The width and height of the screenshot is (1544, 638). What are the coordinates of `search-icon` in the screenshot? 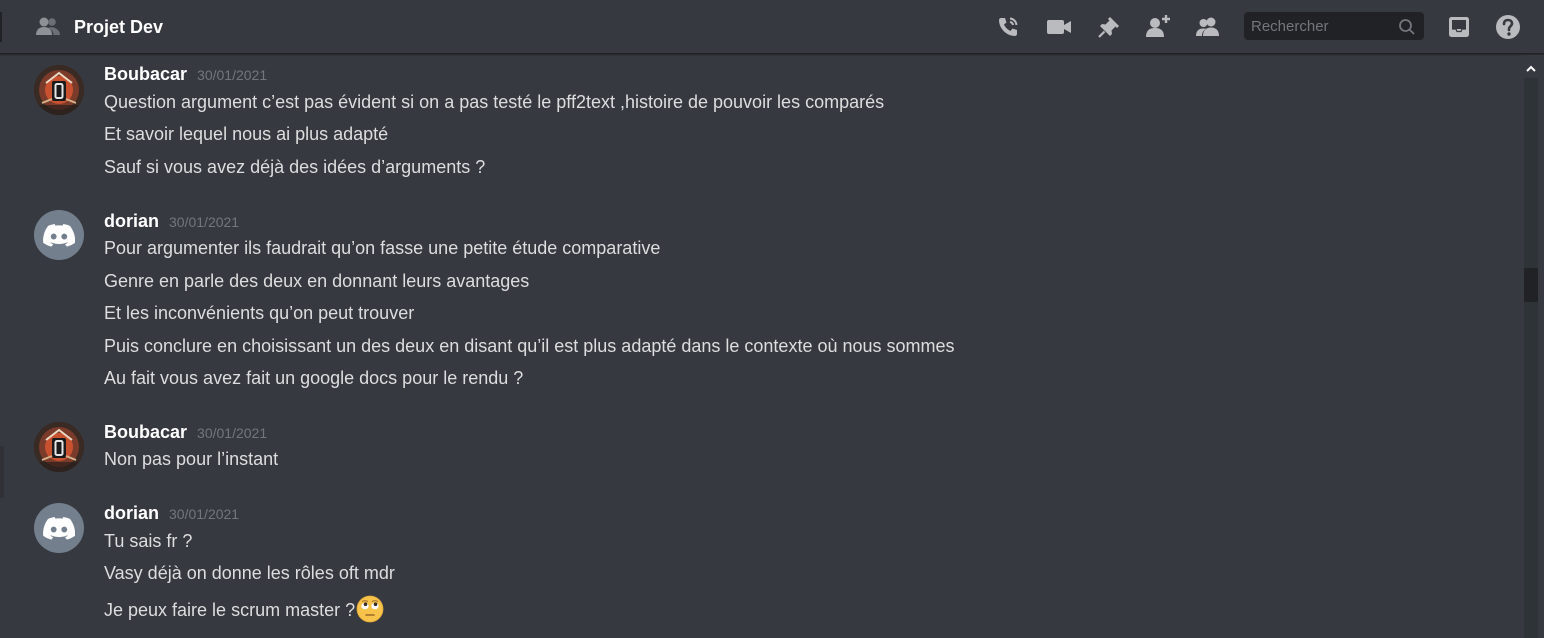 It's located at (1407, 27).